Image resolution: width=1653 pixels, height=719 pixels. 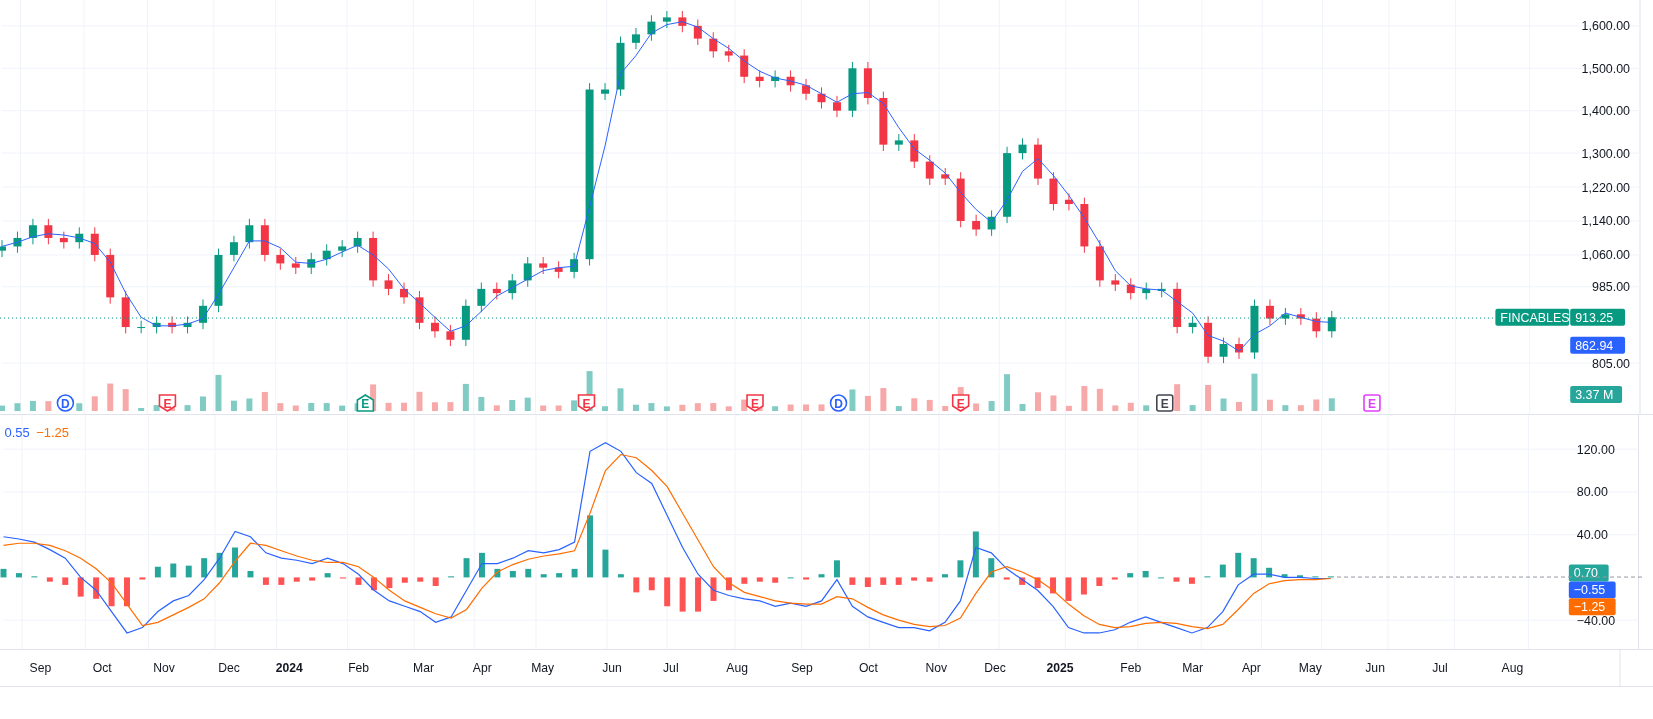 I want to click on moving-average-label: 862.94, so click(x=1598, y=345).